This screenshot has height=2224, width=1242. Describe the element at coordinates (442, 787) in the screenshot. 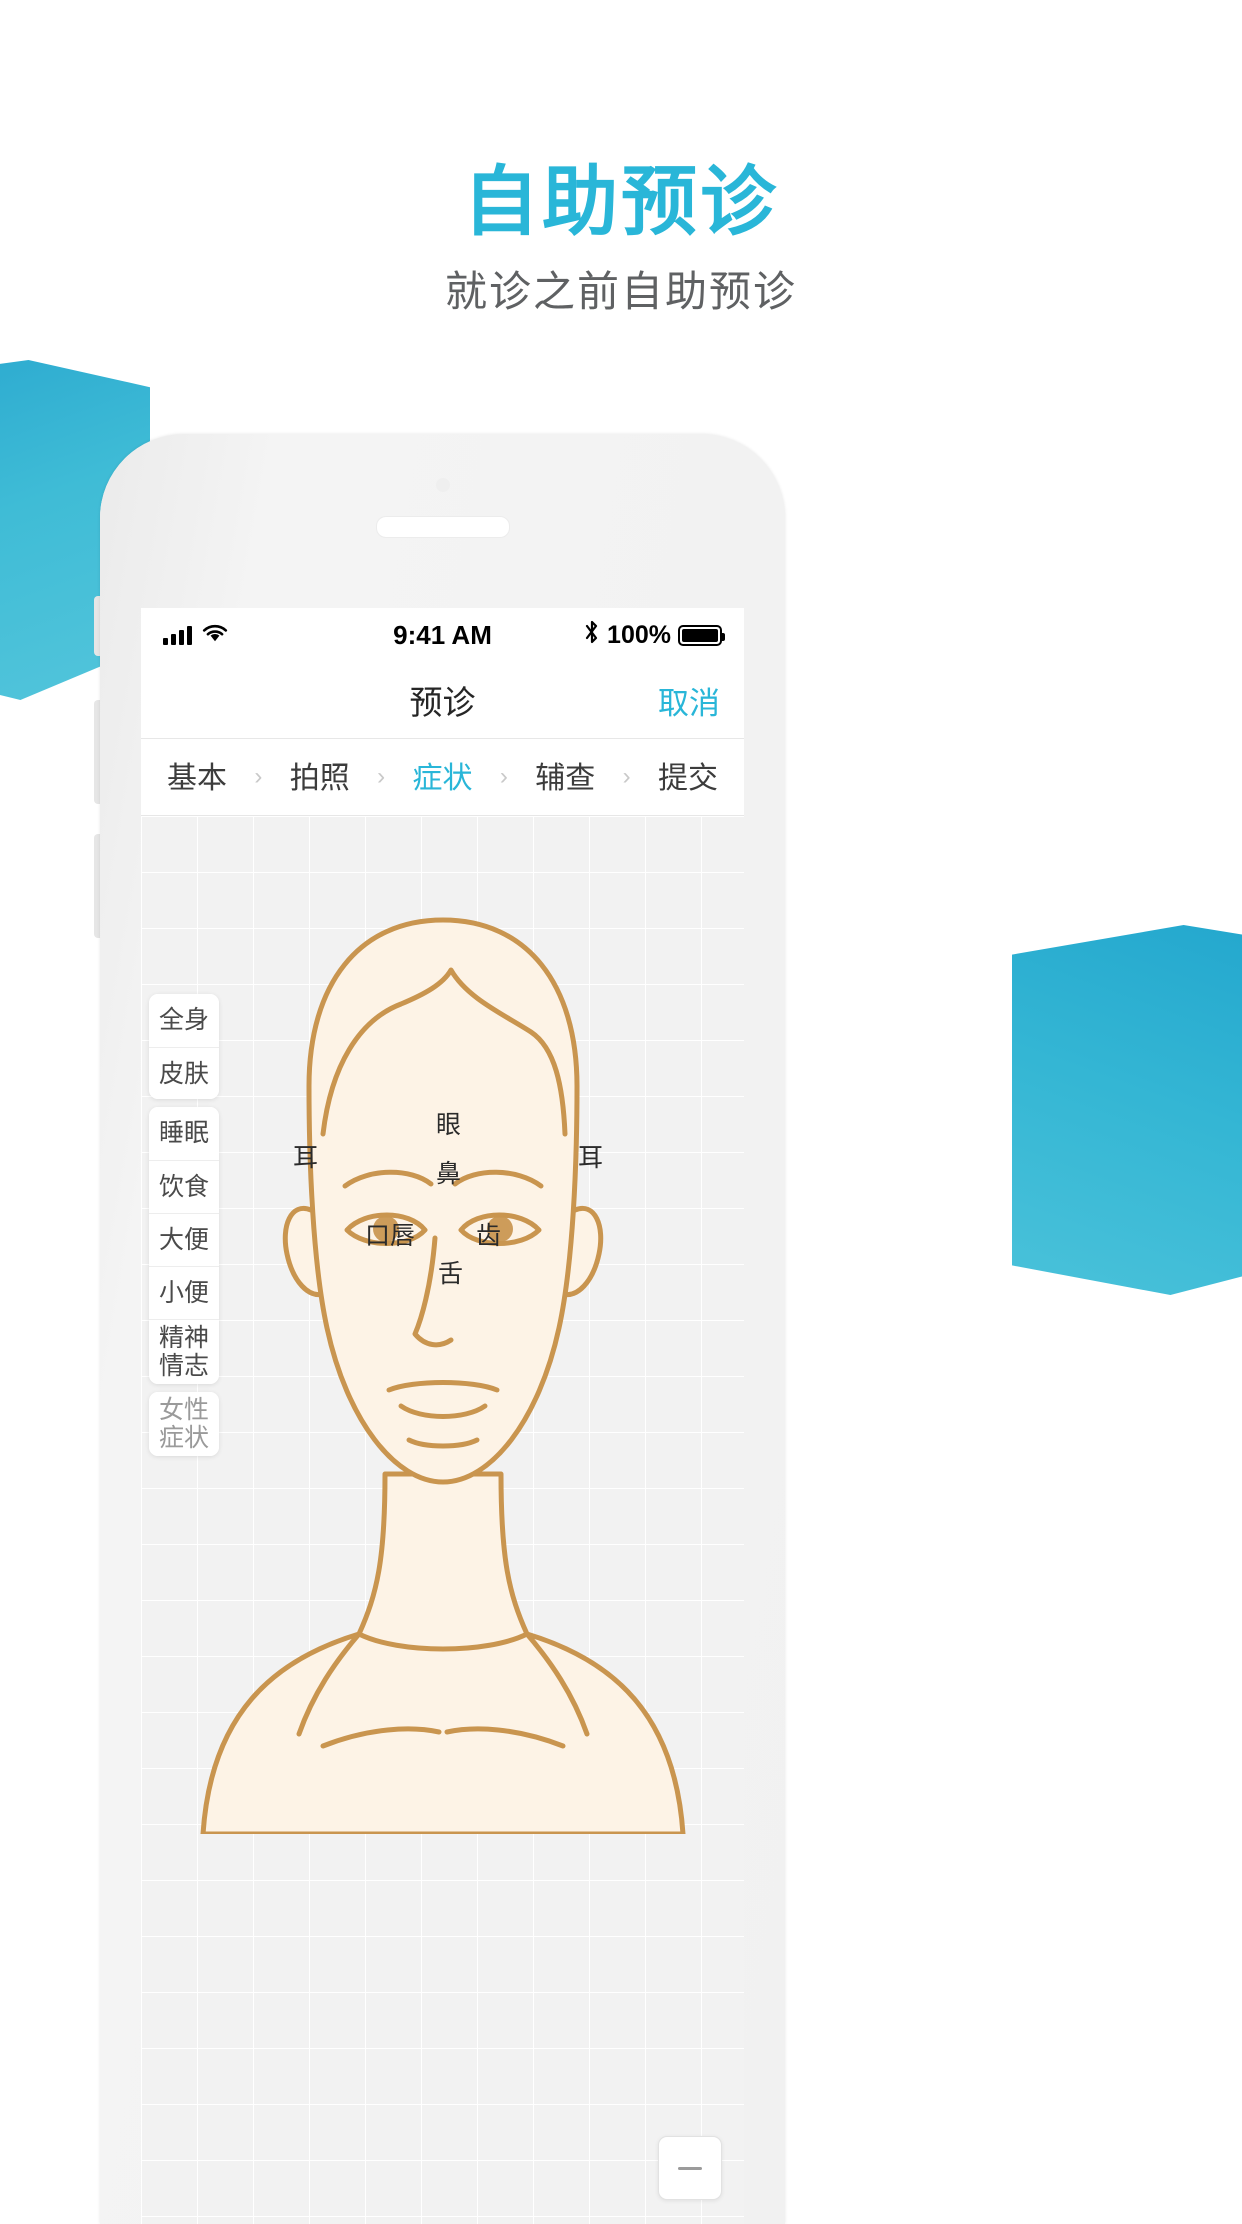

I see `step-tab-2: 症状` at that location.